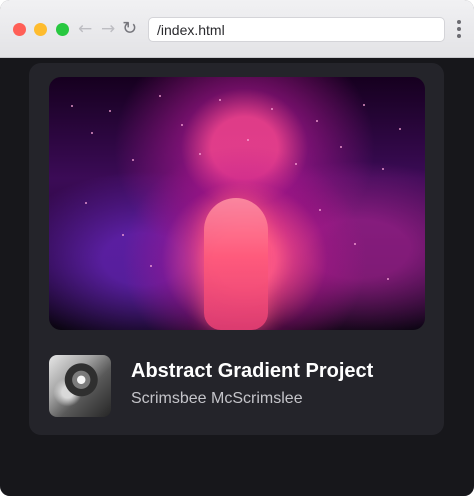  I want to click on author-name: Scrimsbee McScrimslee, so click(217, 398).